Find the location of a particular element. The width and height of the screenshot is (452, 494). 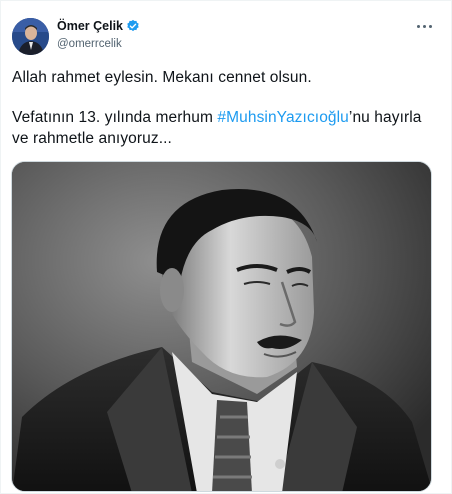

verified-badge-icon is located at coordinates (133, 26).